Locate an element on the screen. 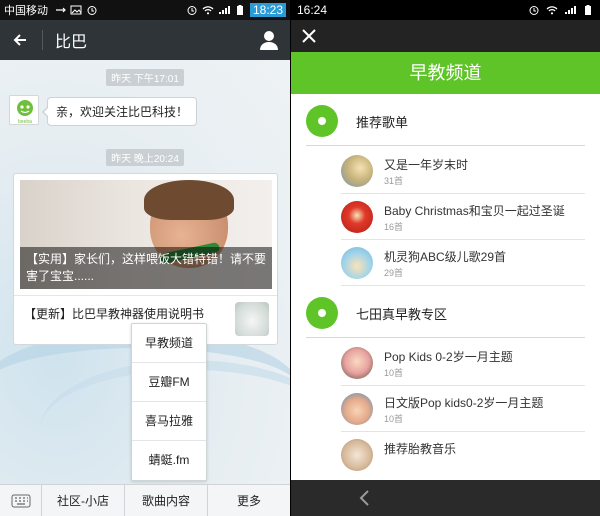 The height and width of the screenshot is (516, 600). list-item: 日文版Pop kids0-2岁一月主题 10首 is located at coordinates (445, 409).